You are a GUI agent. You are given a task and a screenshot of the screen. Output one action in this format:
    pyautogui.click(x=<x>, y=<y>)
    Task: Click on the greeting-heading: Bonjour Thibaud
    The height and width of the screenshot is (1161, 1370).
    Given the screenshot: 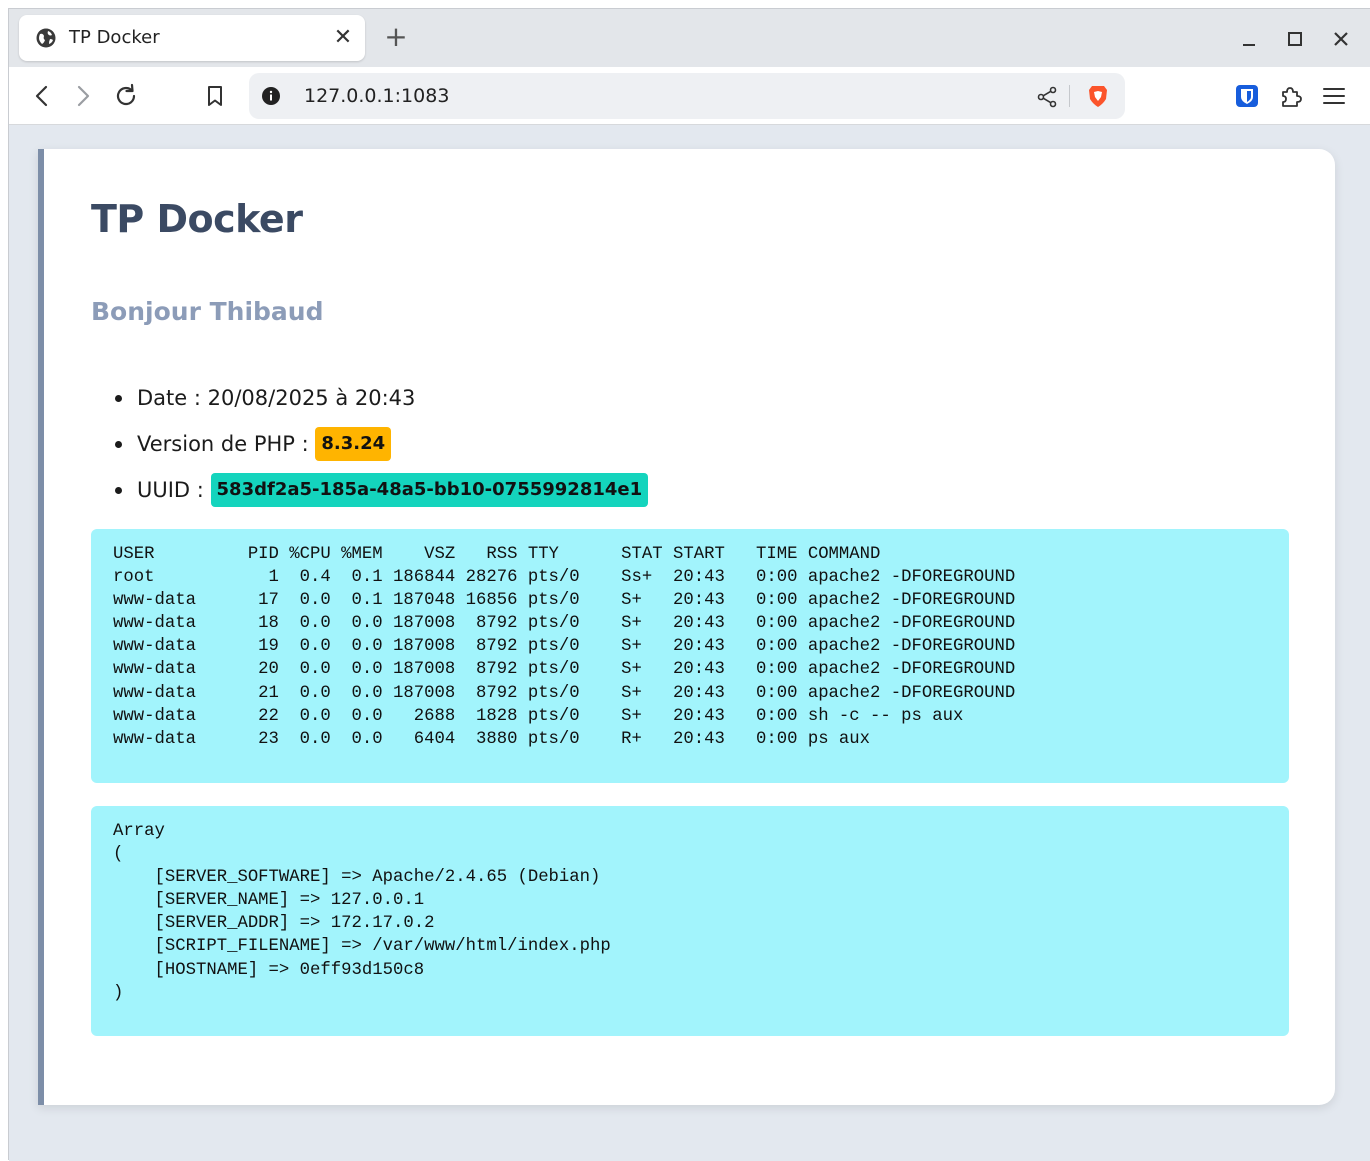 What is the action you would take?
    pyautogui.click(x=207, y=311)
    